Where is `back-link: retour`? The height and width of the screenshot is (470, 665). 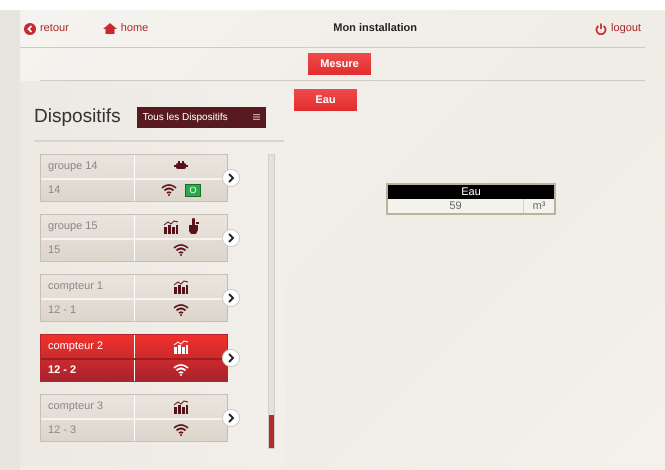
back-link: retour is located at coordinates (46, 28).